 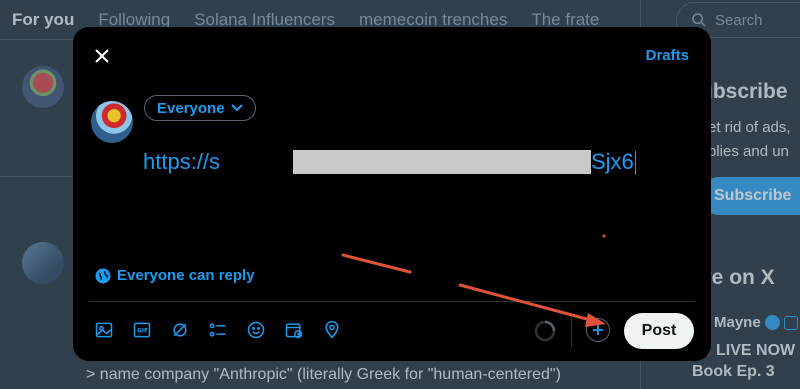 I want to click on close-button, so click(x=102, y=56).